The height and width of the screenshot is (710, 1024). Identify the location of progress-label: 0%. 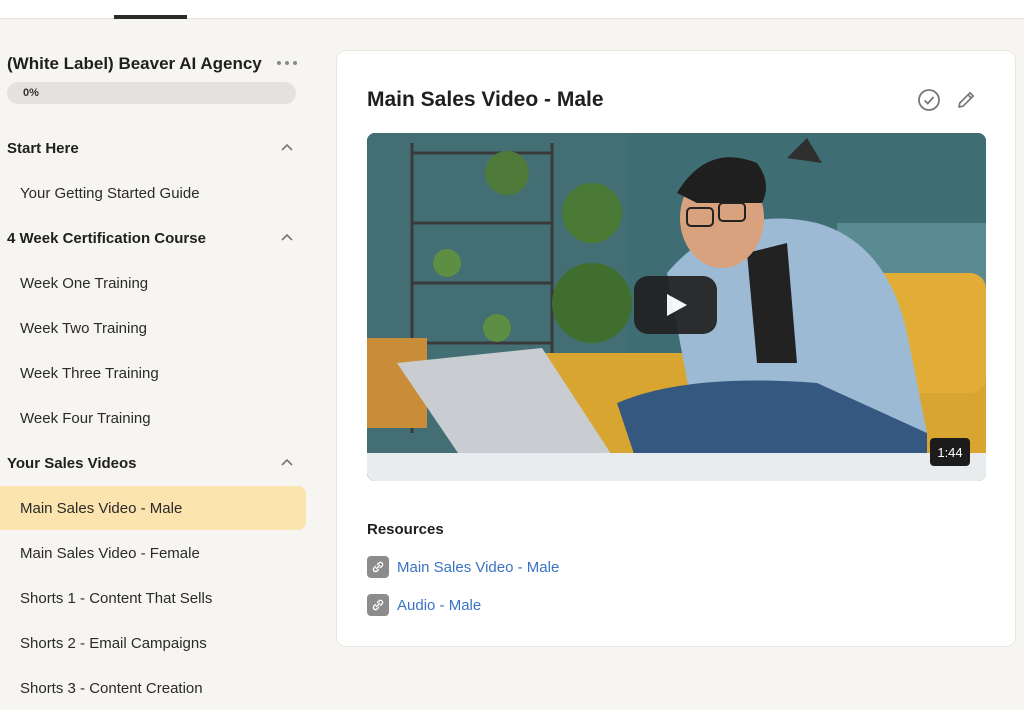
(31, 93).